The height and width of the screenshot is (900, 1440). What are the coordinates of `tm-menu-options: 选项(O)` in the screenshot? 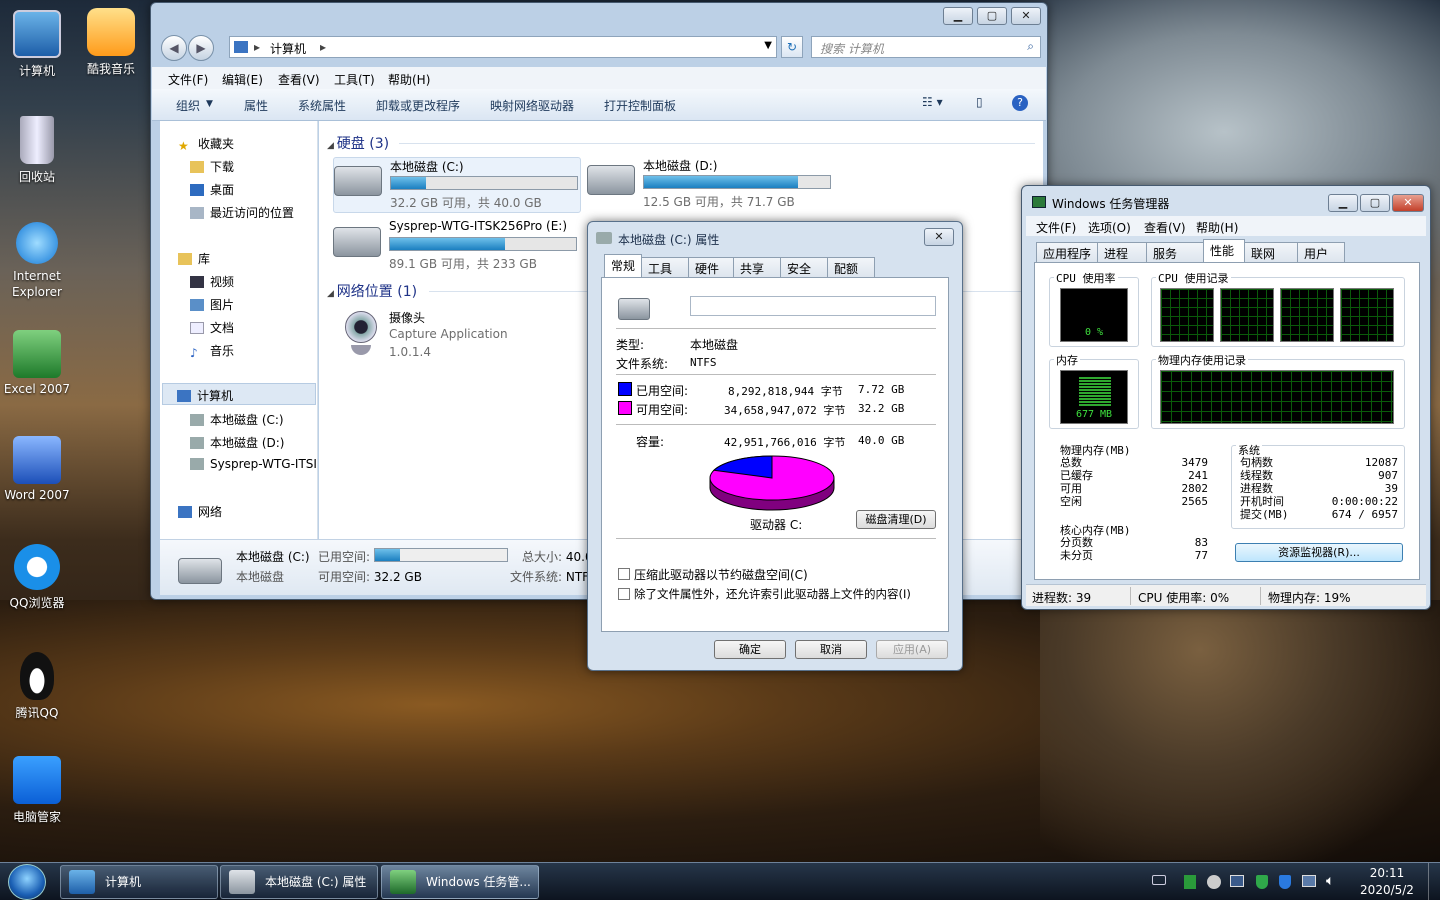 It's located at (1109, 227).